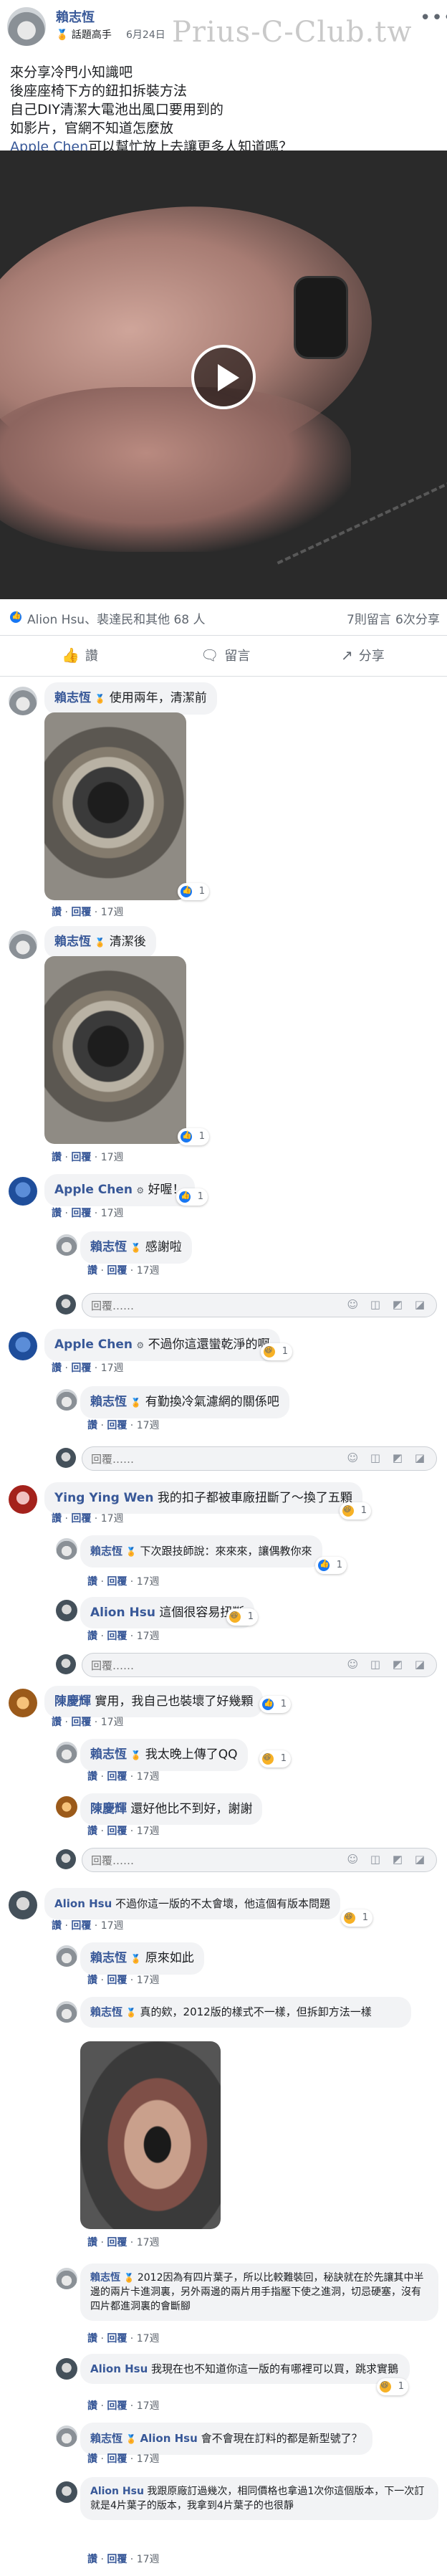 The height and width of the screenshot is (2576, 447). I want to click on play-icon, so click(223, 377).